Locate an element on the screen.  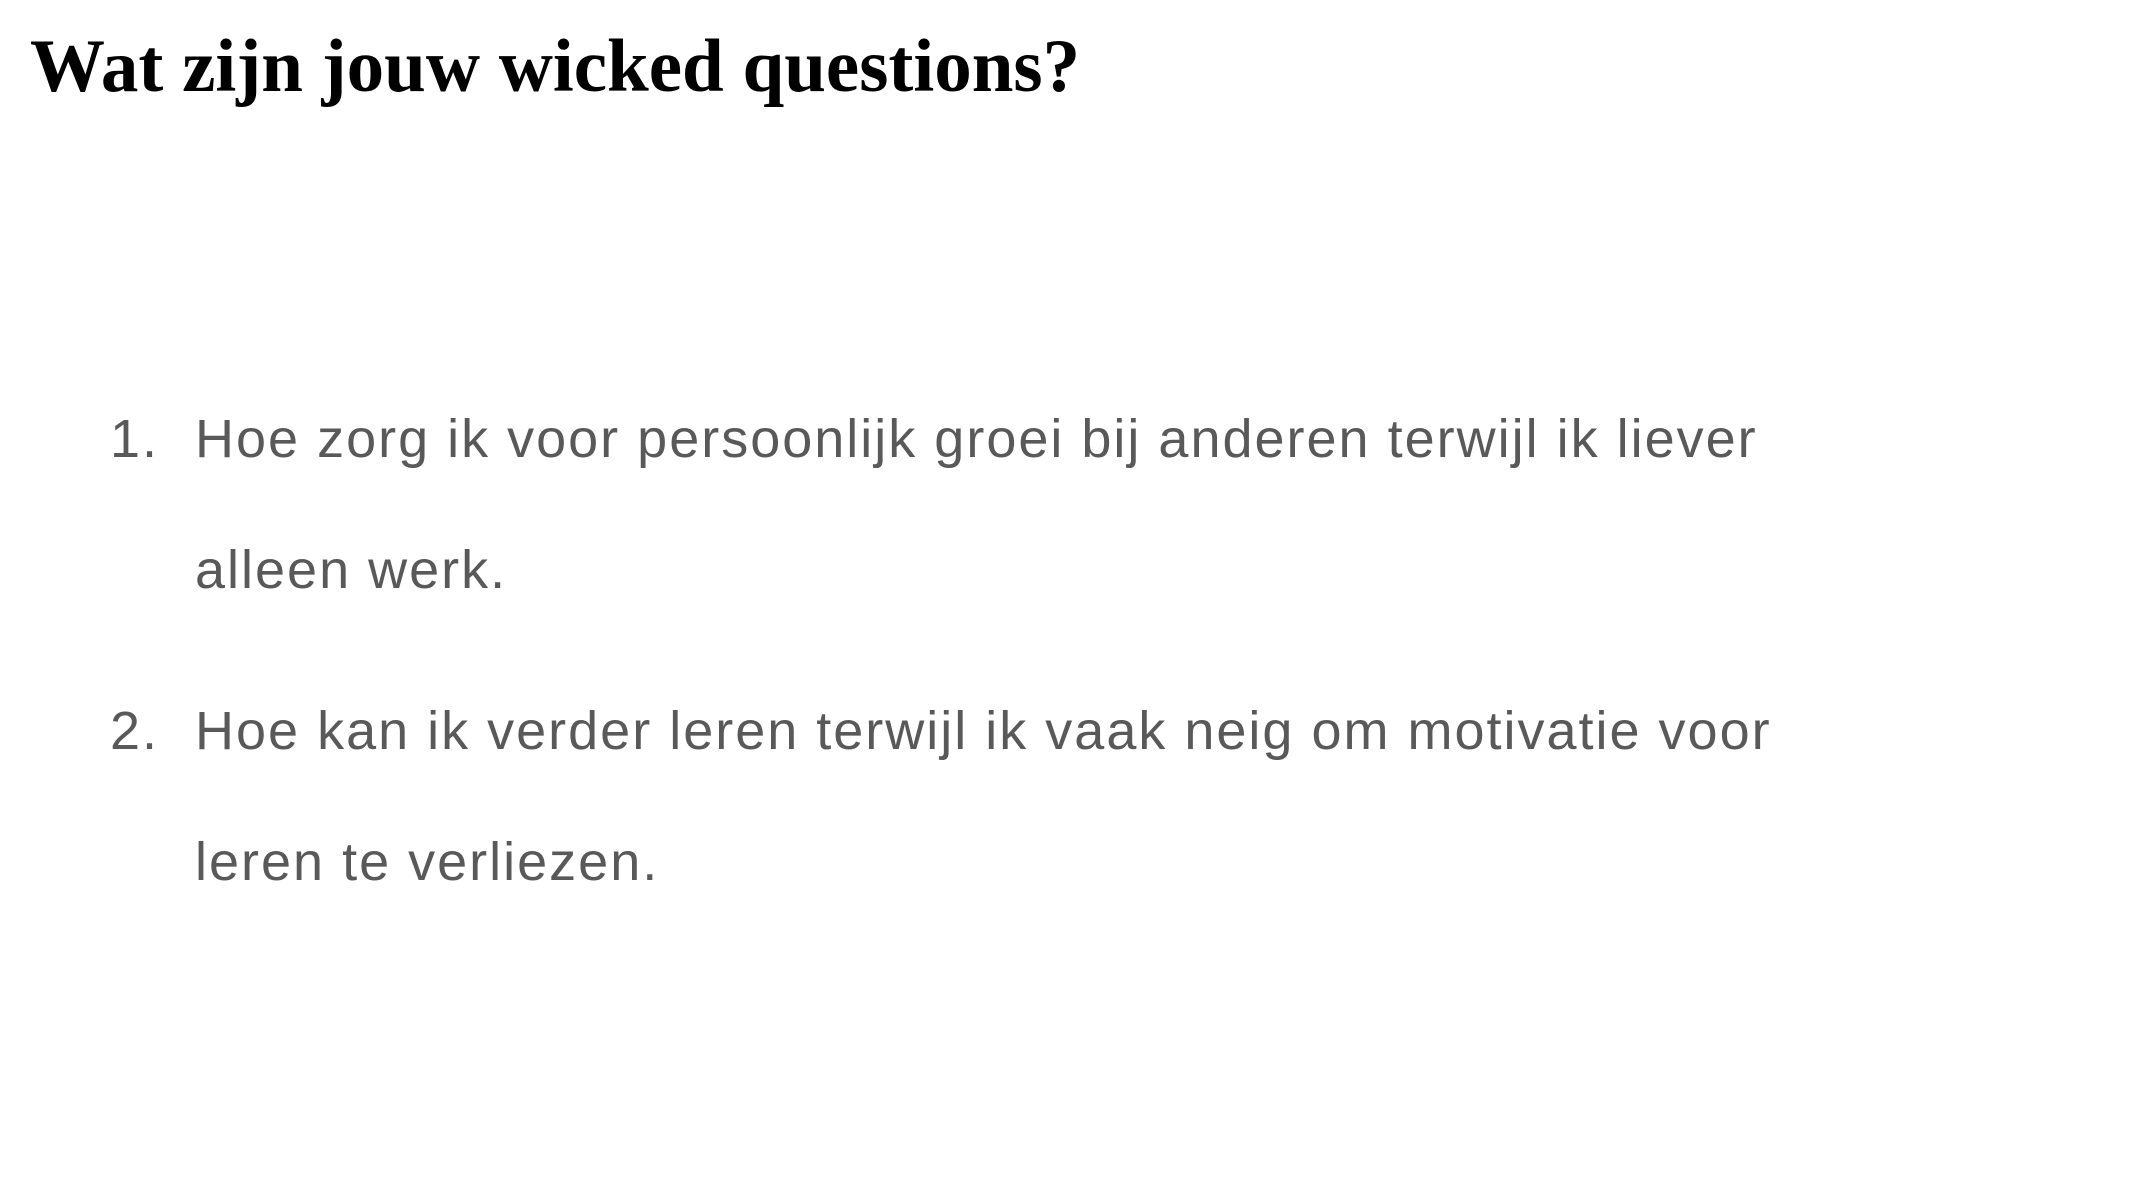
list-text-line: leren te verliezen. is located at coordinates (427, 862).